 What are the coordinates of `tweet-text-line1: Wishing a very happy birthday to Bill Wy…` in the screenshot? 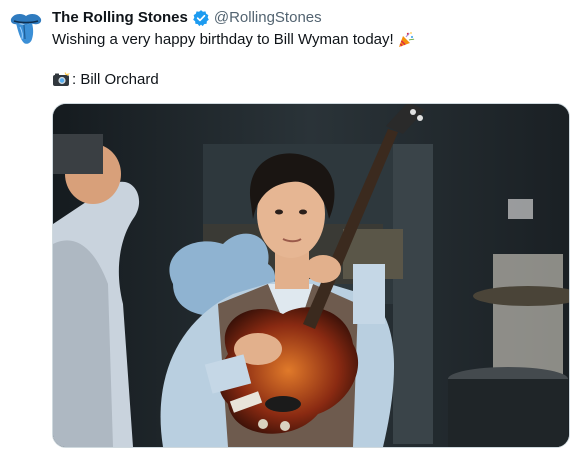 It's located at (311, 40).